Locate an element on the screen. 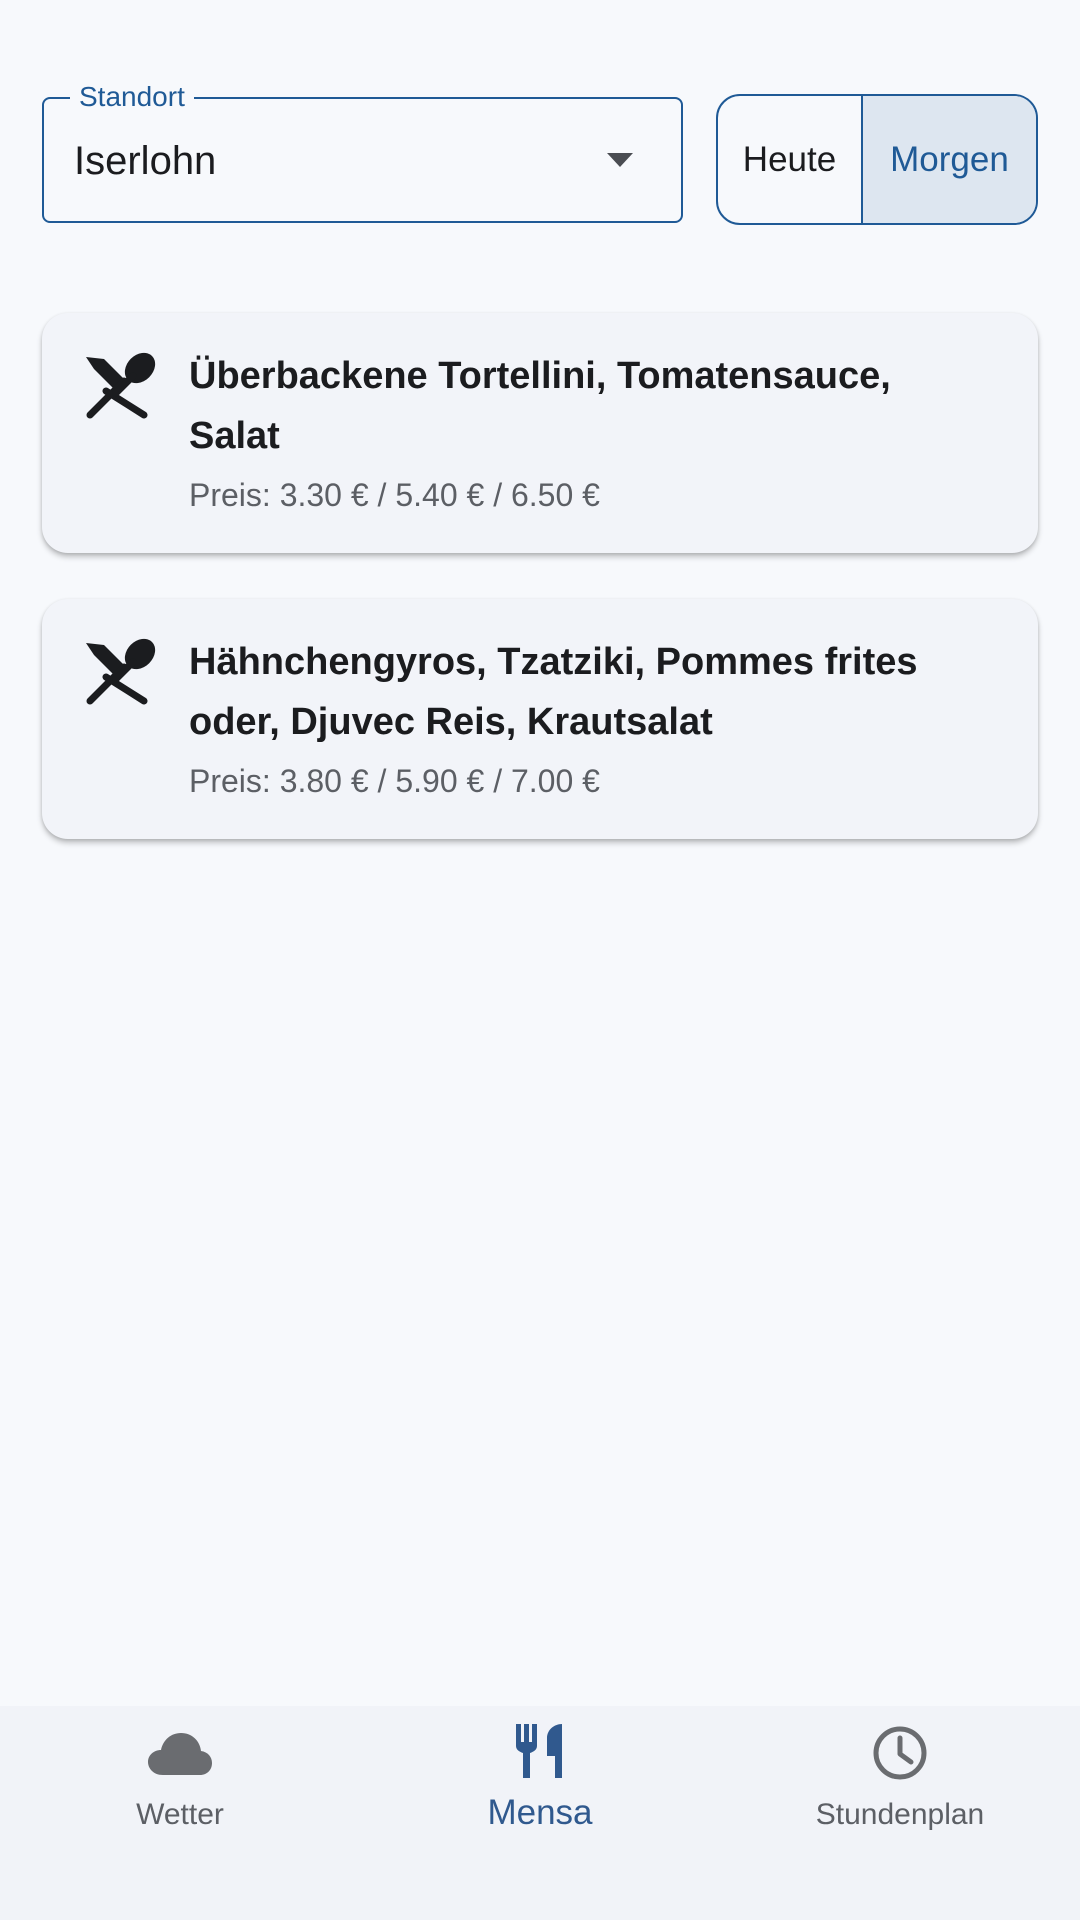 The image size is (1080, 1920). cloud-icon is located at coordinates (180, 1754).